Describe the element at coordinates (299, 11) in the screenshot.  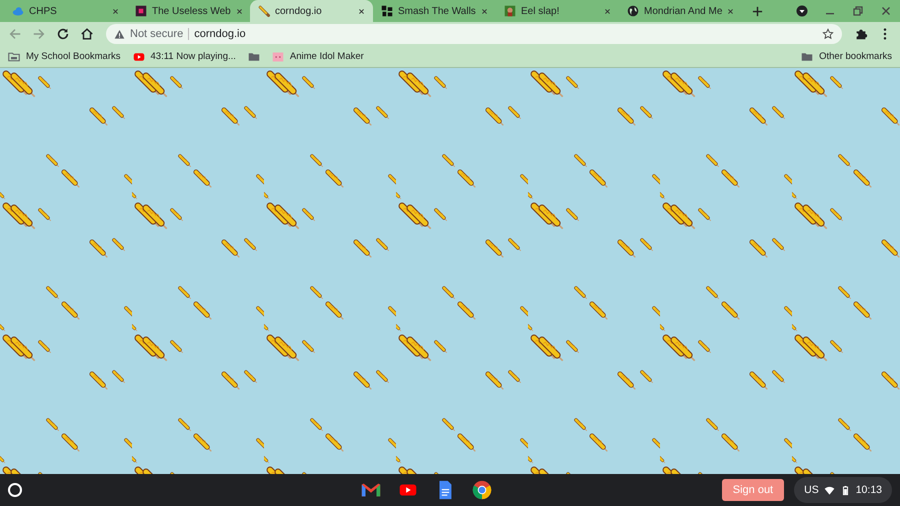
I see `tab-title: corndog.io` at that location.